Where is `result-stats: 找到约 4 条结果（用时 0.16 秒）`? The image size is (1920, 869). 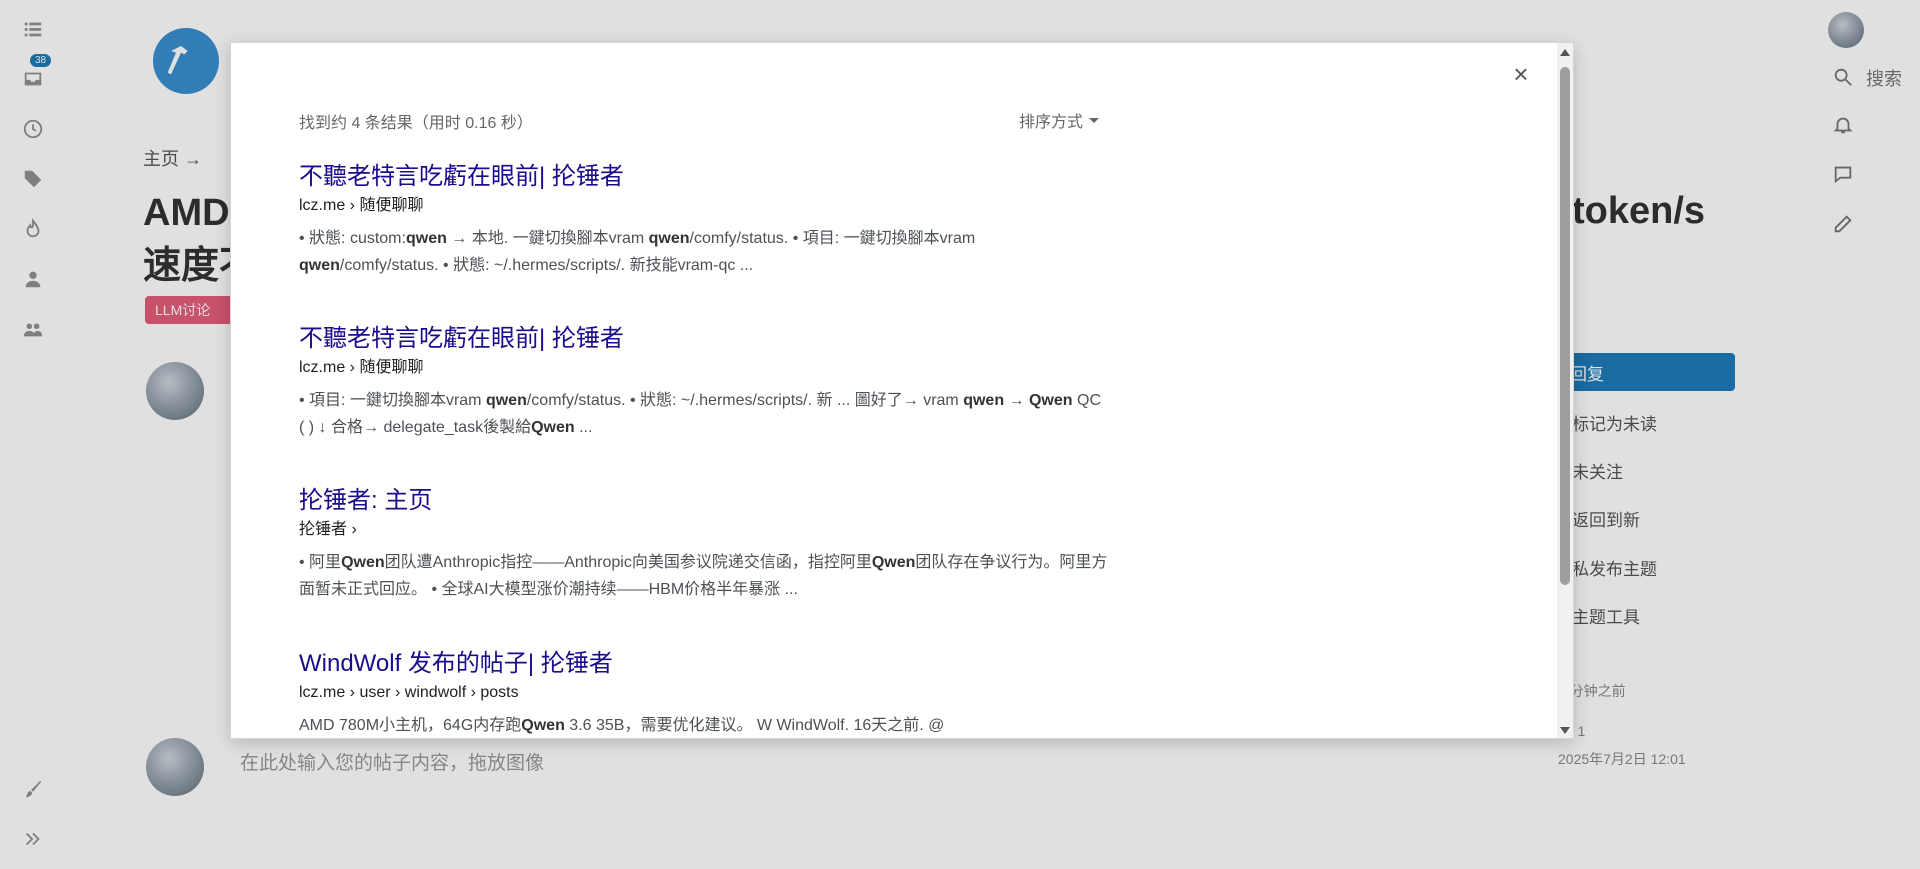 result-stats: 找到约 4 条结果（用时 0.16 秒） is located at coordinates (416, 123).